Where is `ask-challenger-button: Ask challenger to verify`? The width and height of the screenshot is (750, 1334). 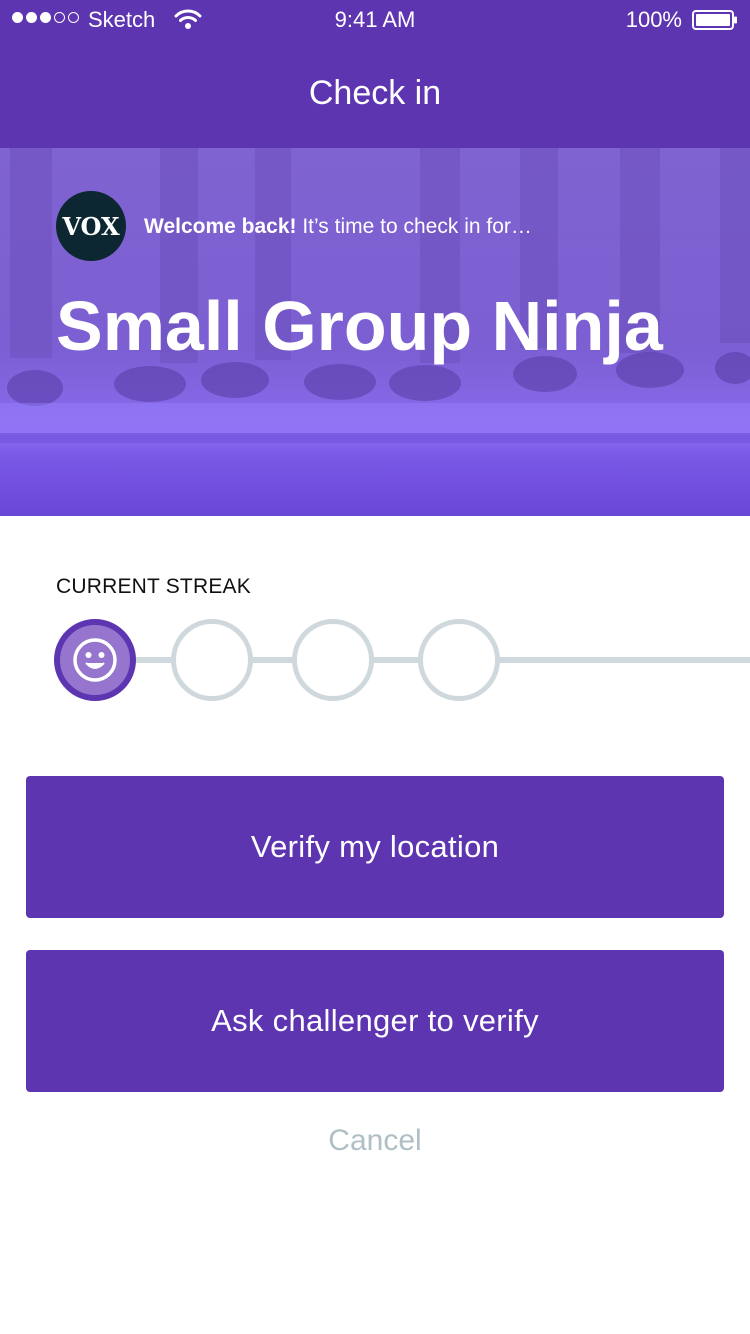
ask-challenger-button: Ask challenger to verify is located at coordinates (375, 1021).